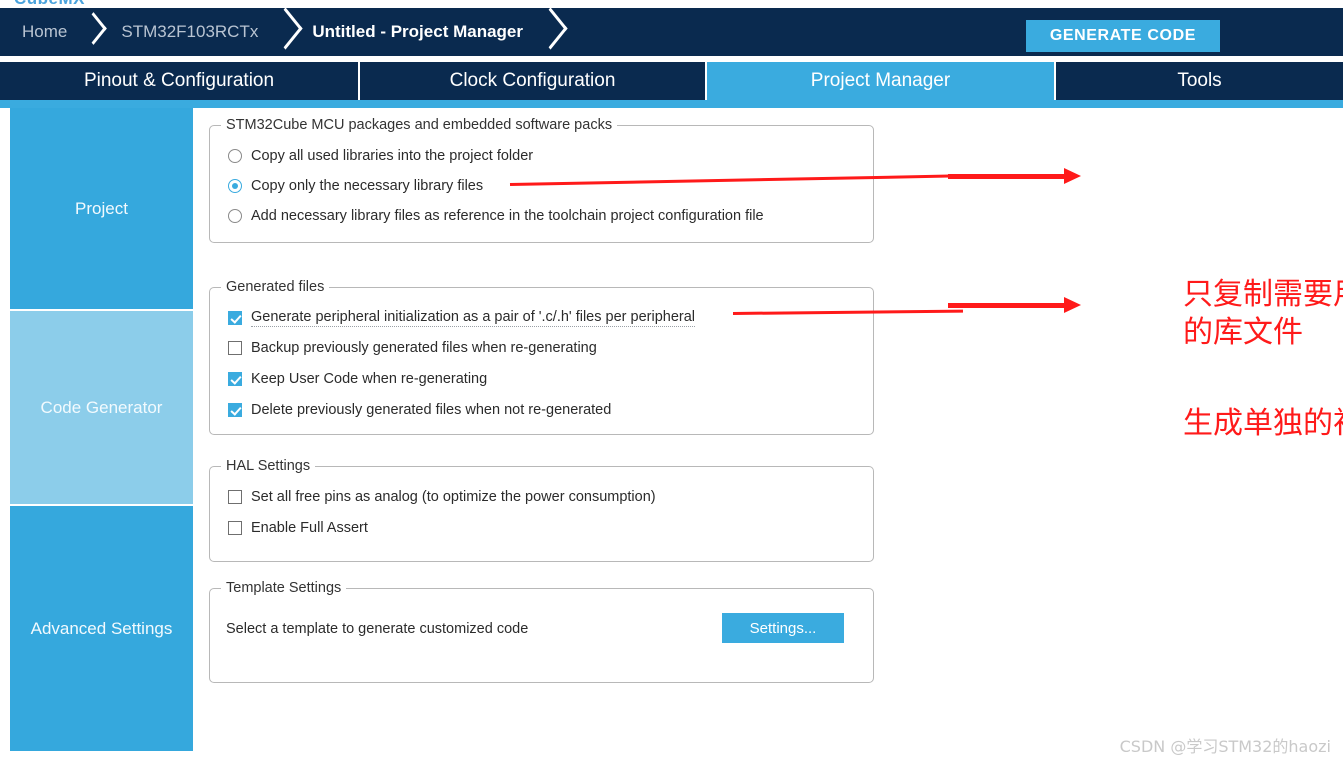 The image size is (1343, 769). What do you see at coordinates (1263, 423) in the screenshot?
I see `annotation-text-2: 生成单独的初始化文件` at bounding box center [1263, 423].